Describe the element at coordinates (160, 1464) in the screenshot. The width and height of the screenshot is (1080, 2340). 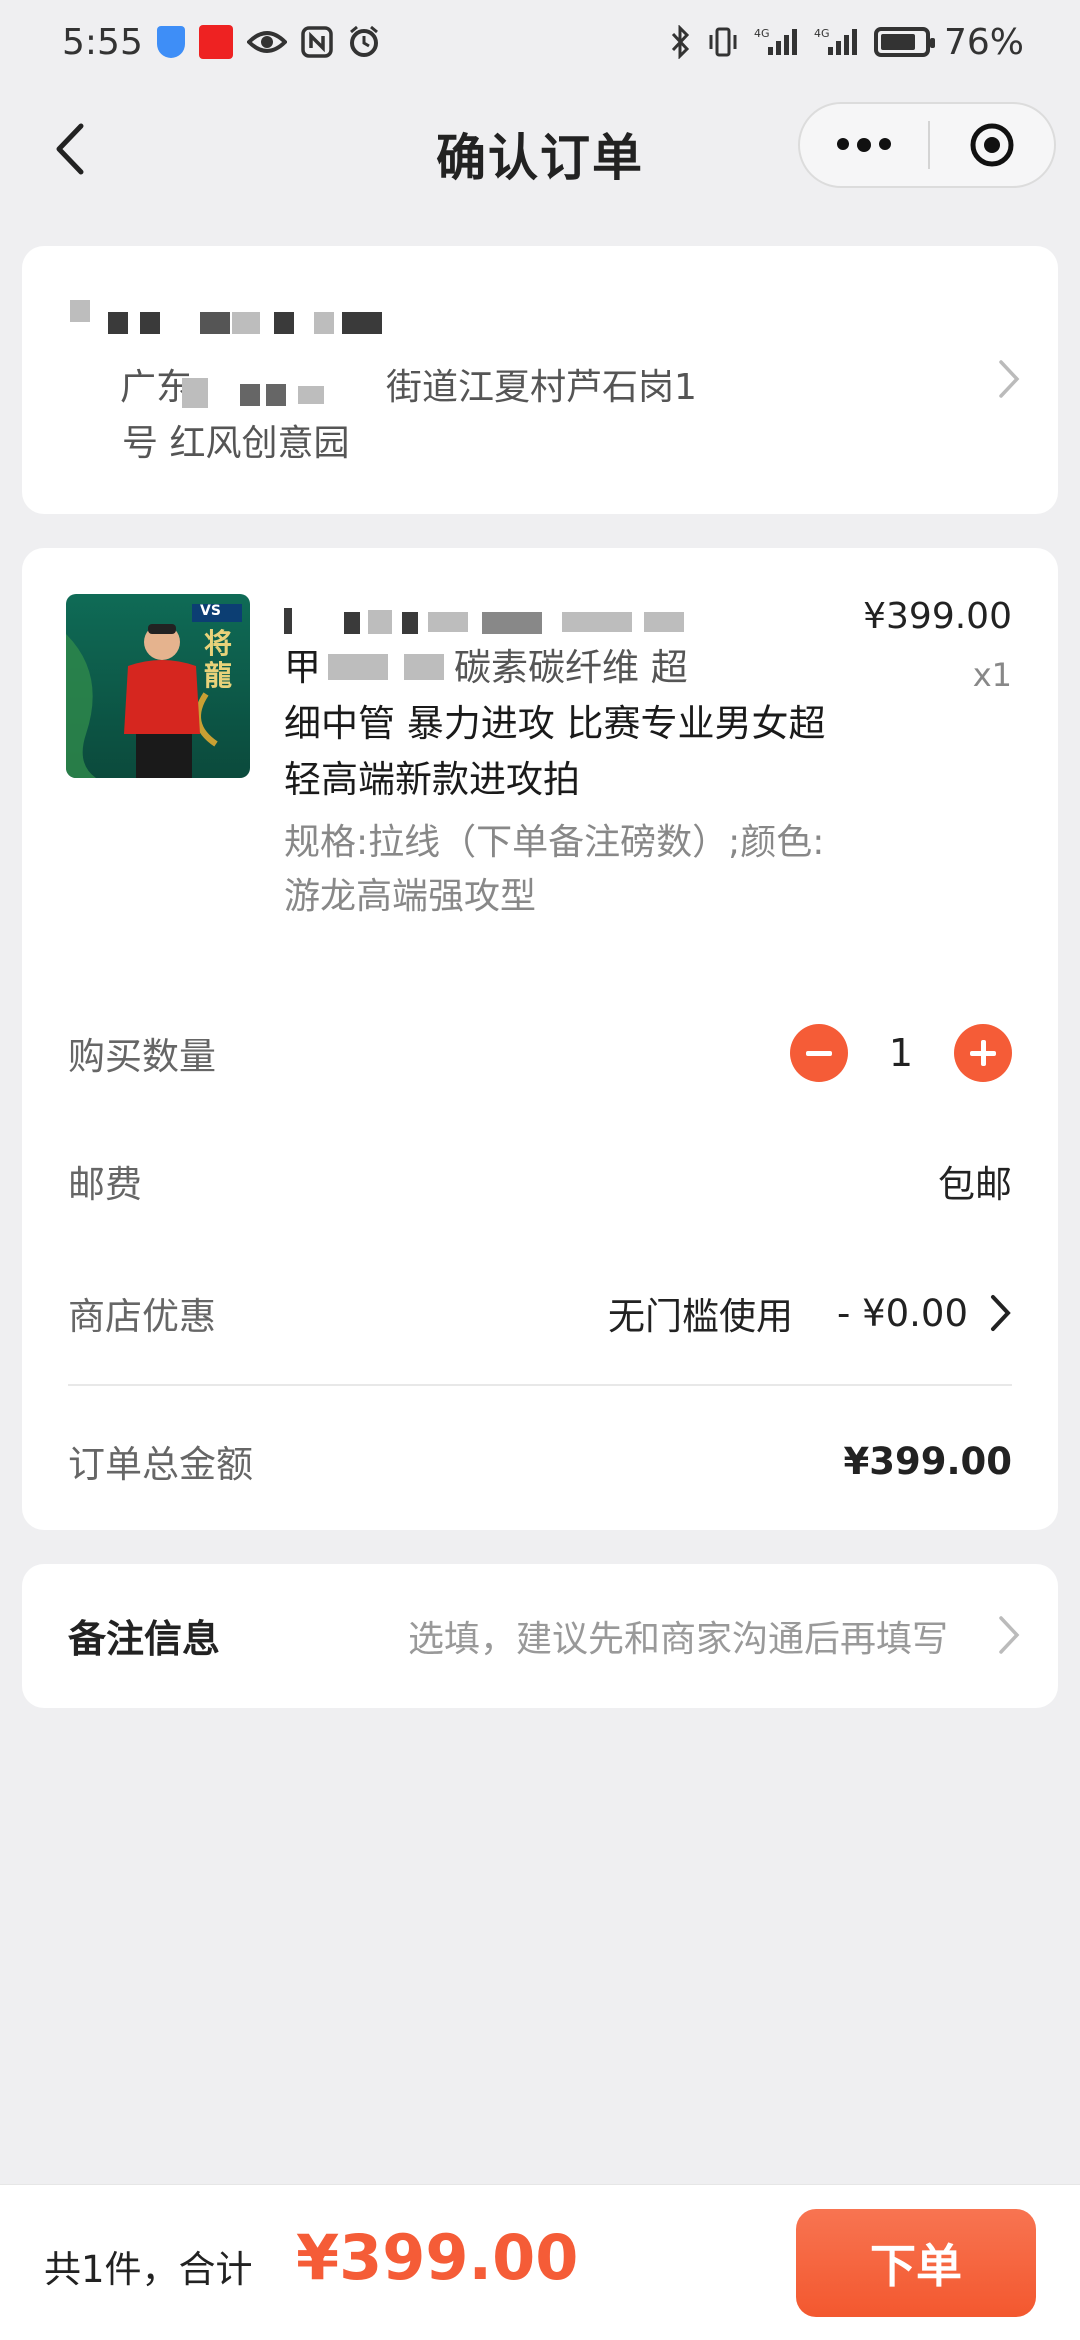
I see `total-label: 订单总金额` at that location.